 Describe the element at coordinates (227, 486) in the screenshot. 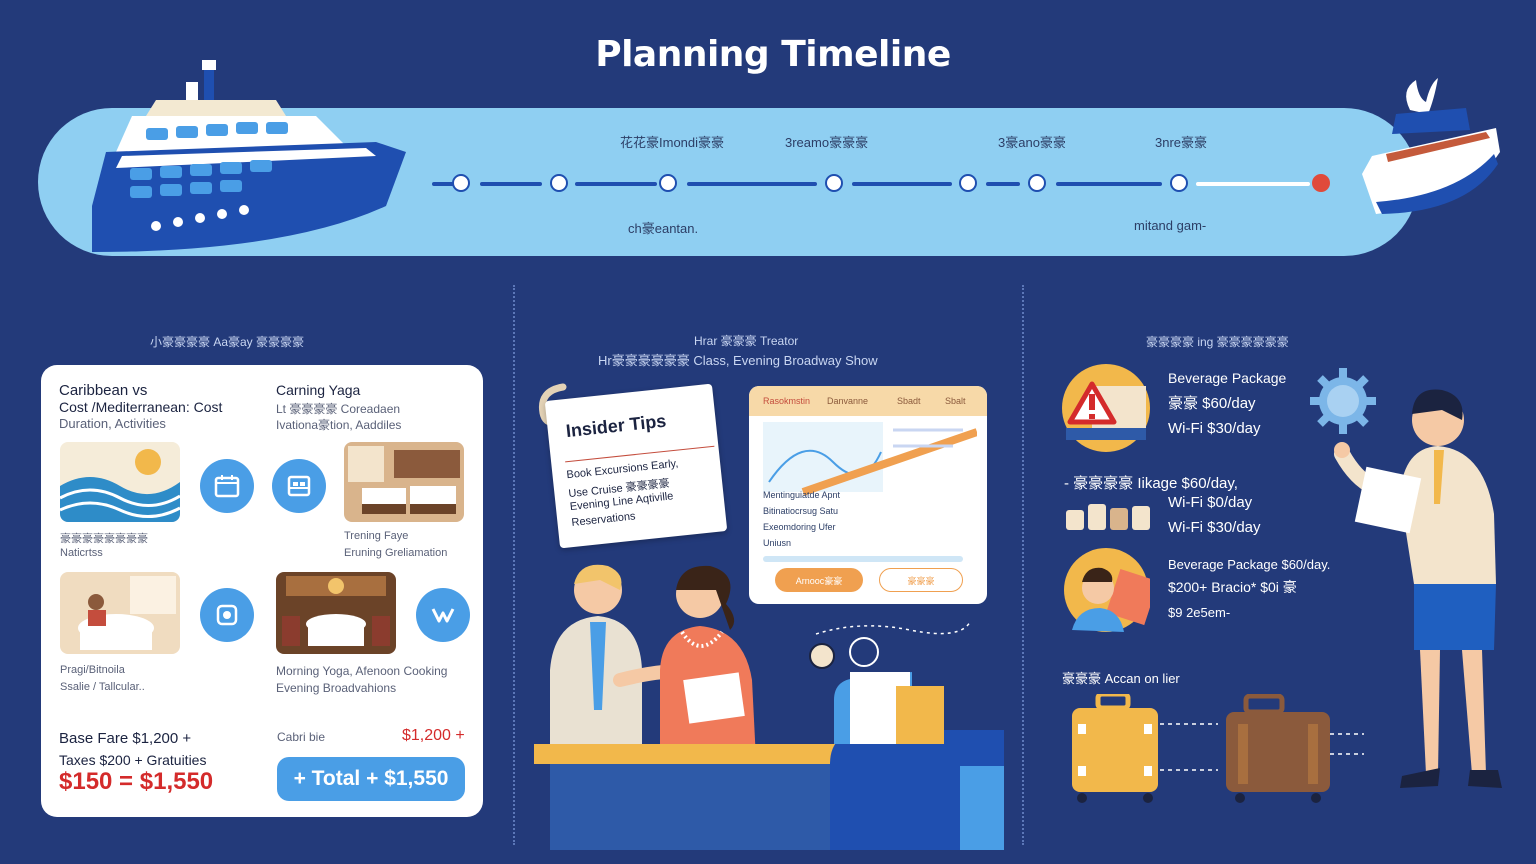

I see `calendar-icon` at that location.